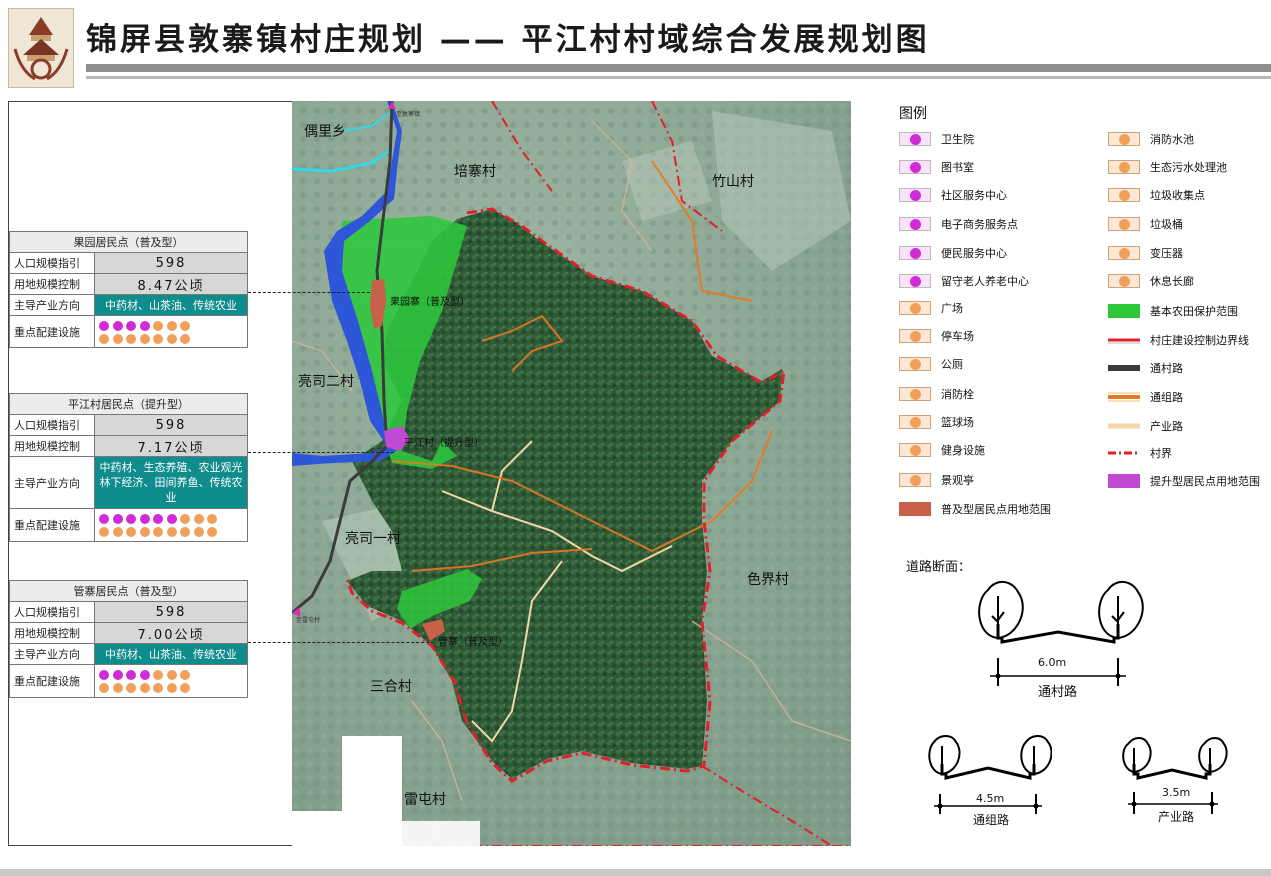 The image size is (1271, 876). Describe the element at coordinates (473, 642) in the screenshot. I see `site-label-guanzhai: 管寨（普及型）` at that location.